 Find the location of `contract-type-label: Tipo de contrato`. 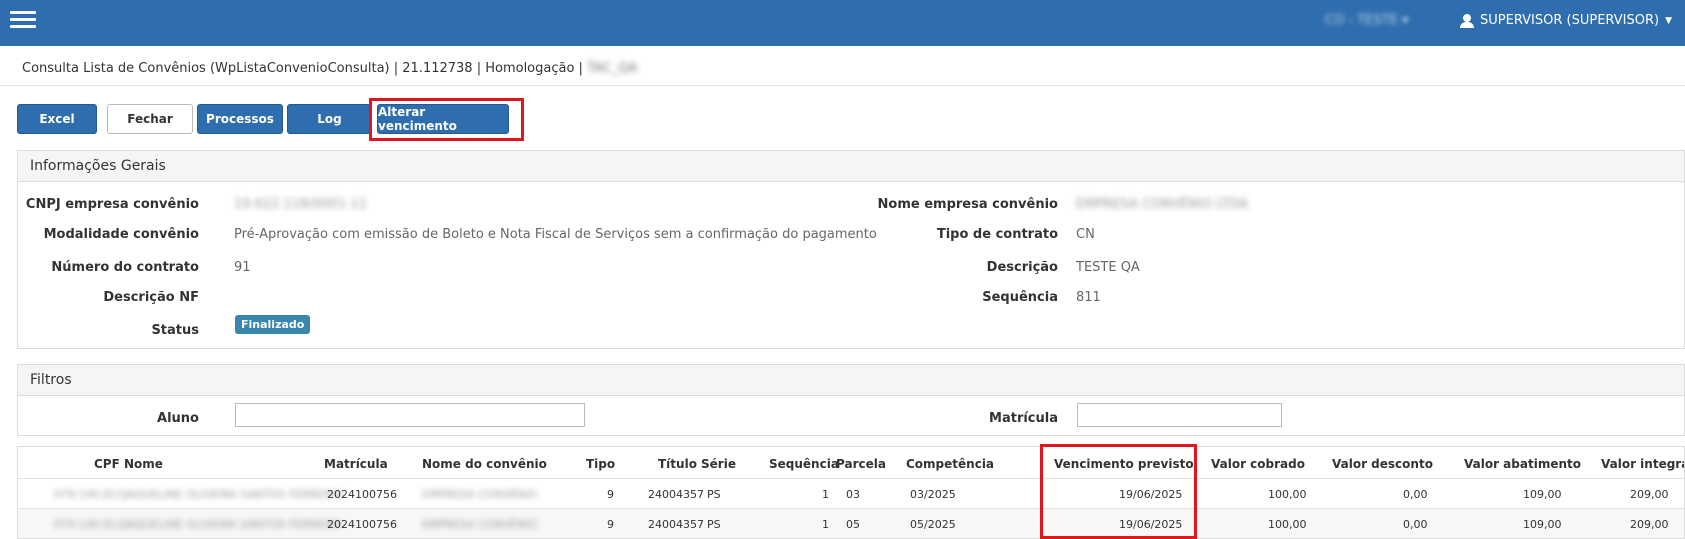

contract-type-label: Tipo de contrato is located at coordinates (997, 234).